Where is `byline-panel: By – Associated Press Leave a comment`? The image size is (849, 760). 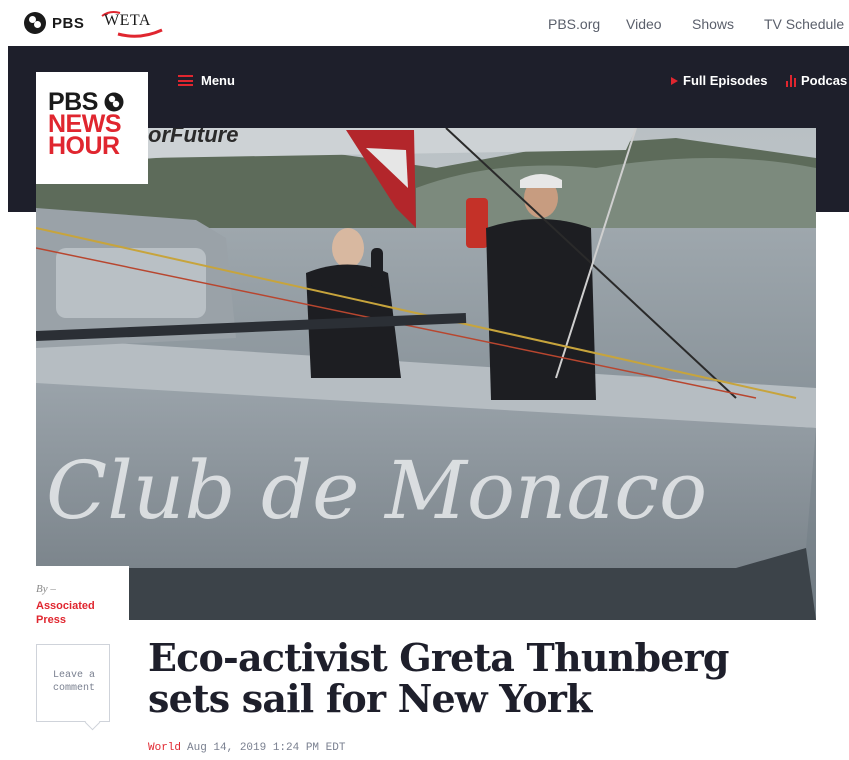
byline-panel: By – Associated Press Leave a comment is located at coordinates (73, 663).